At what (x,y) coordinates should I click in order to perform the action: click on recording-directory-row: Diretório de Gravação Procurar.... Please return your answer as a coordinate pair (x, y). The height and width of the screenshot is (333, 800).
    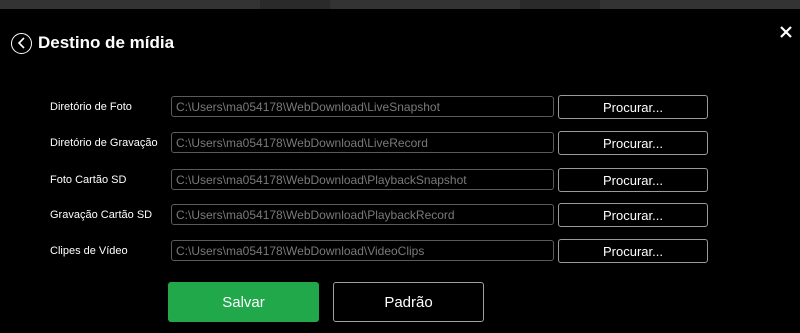
    Looking at the image, I should click on (400, 143).